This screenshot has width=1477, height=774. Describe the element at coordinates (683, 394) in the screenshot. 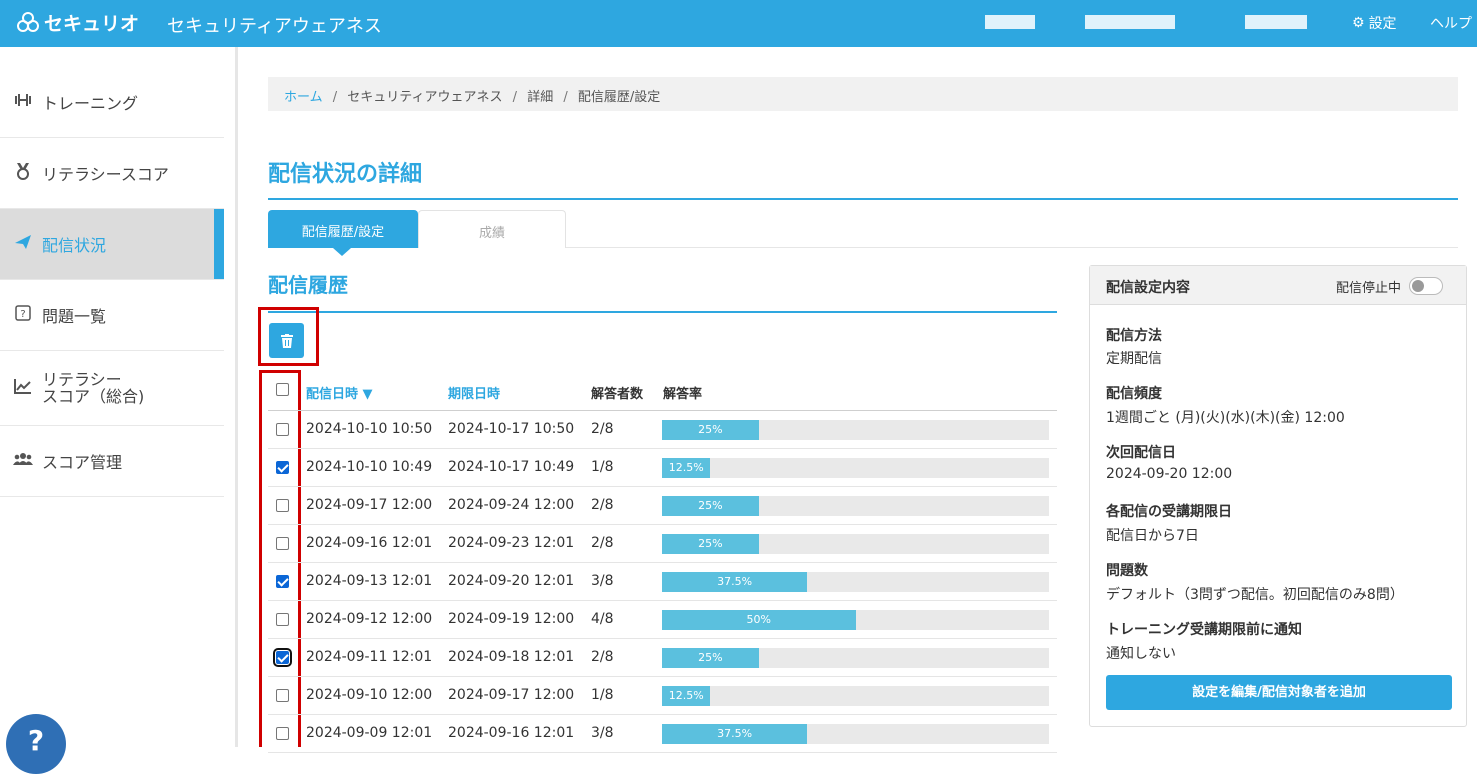

I see `column-rate: 解答率` at that location.